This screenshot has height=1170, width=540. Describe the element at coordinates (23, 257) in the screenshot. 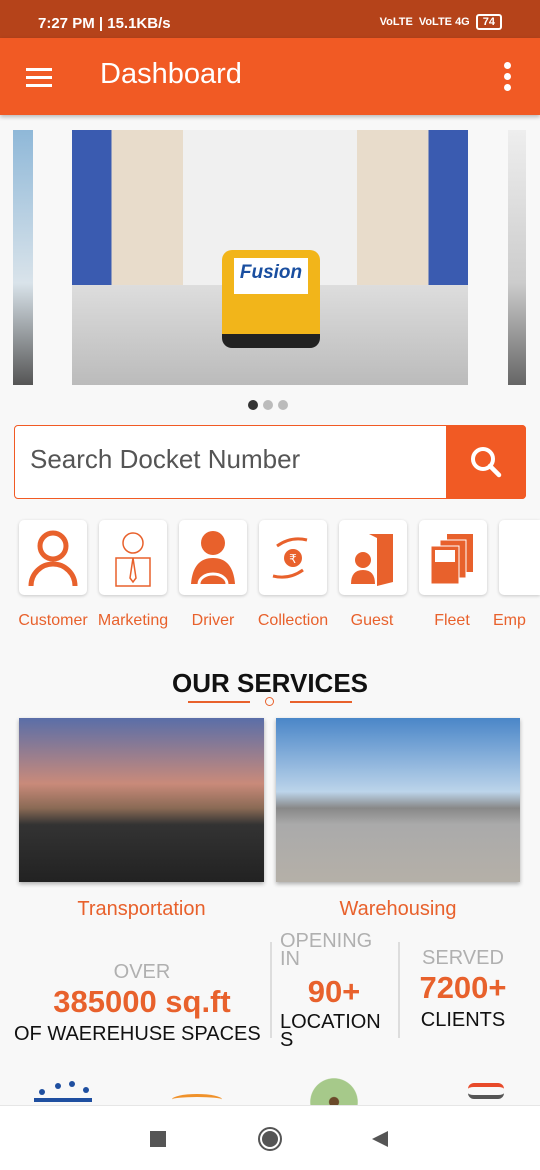

I see `carousel-slide-prev` at that location.